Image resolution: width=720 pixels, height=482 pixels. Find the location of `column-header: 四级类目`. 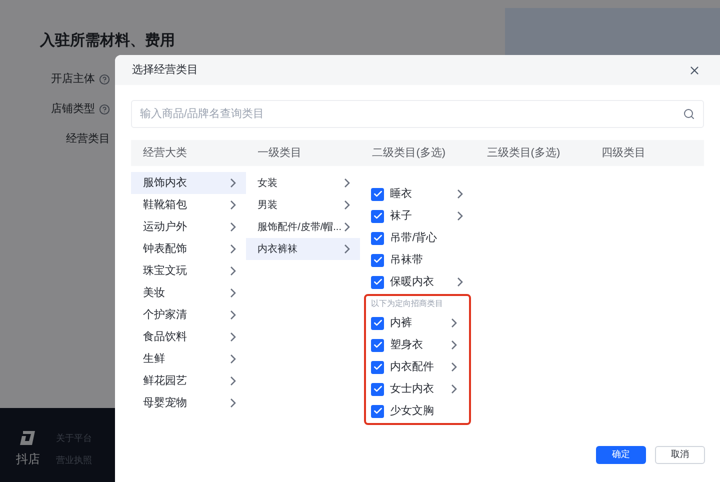

column-header: 四级类目 is located at coordinates (623, 153).